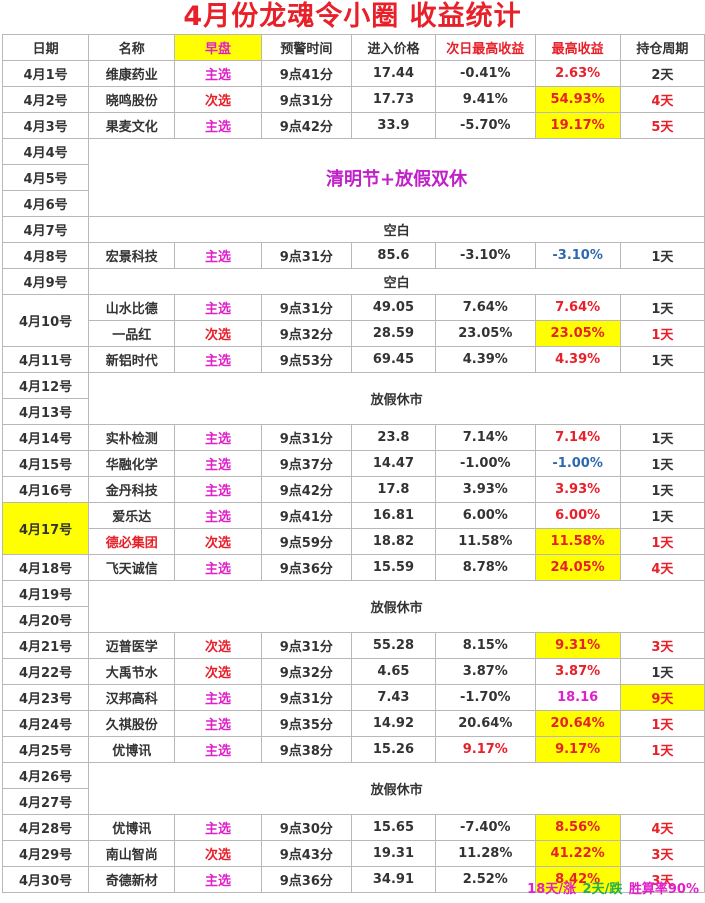  What do you see at coordinates (663, 889) in the screenshot?
I see `win-rate: 胜算率90%` at bounding box center [663, 889].